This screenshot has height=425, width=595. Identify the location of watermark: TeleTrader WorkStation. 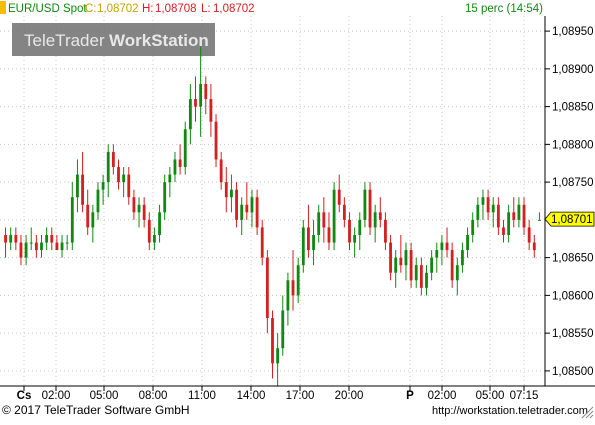
(113, 39).